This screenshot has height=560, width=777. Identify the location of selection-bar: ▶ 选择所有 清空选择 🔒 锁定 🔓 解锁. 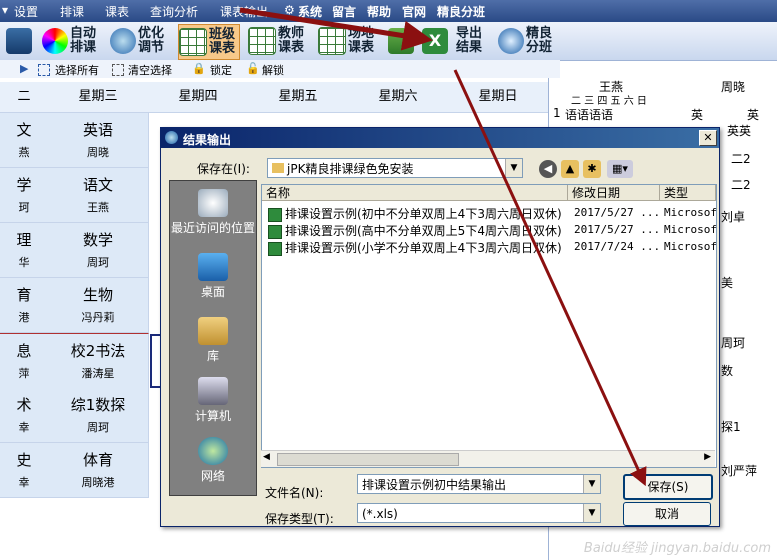
(280, 69).